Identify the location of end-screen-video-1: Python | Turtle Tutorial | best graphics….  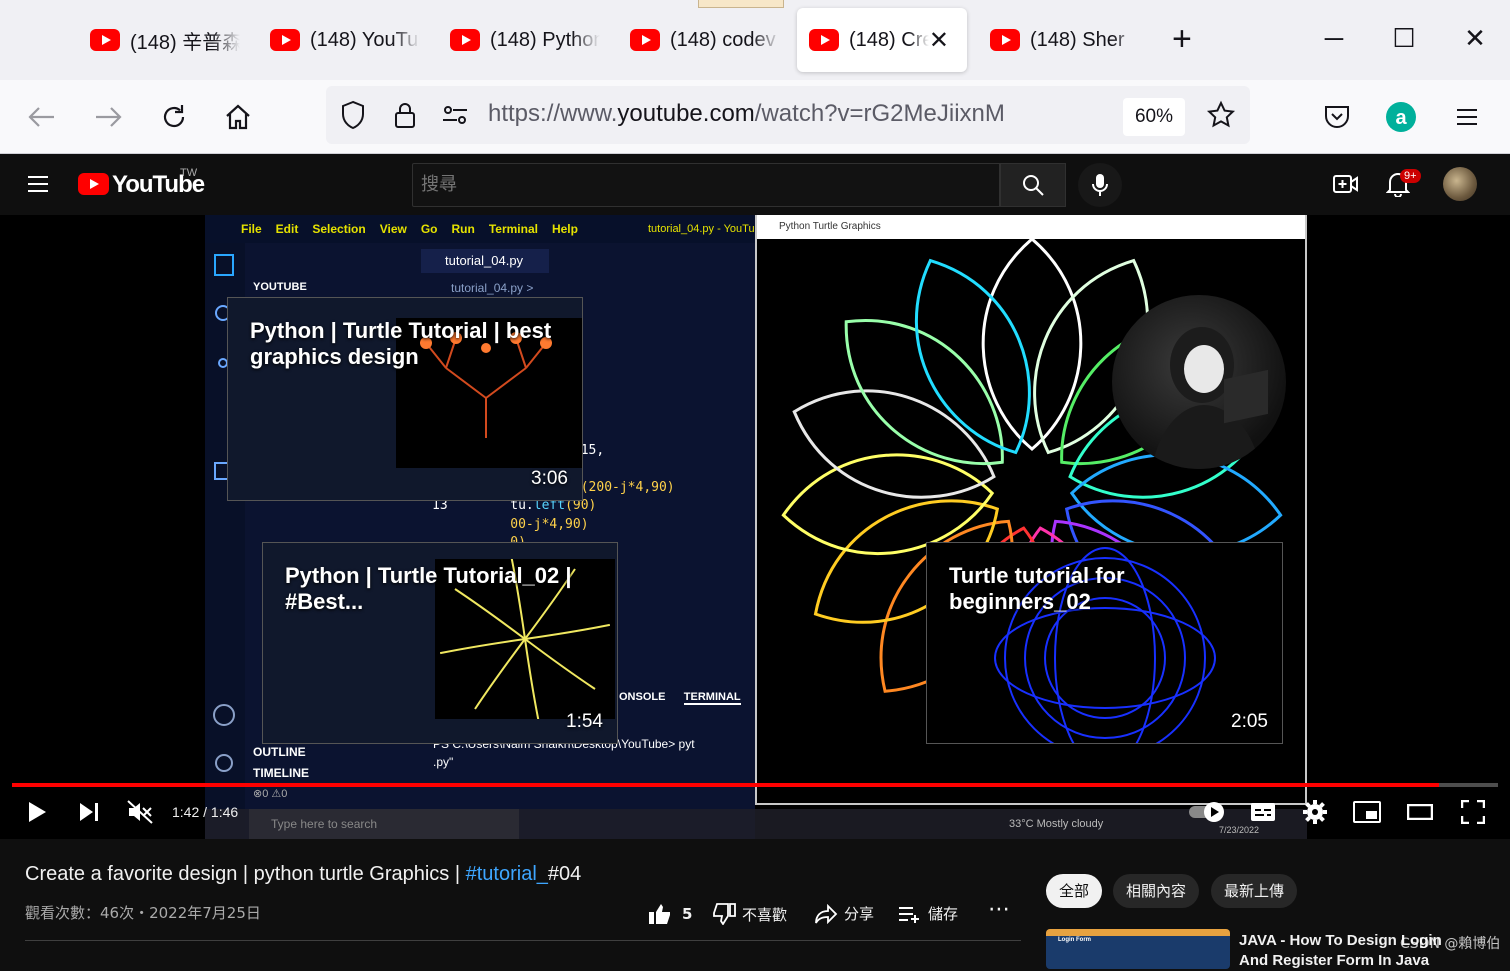
(405, 399).